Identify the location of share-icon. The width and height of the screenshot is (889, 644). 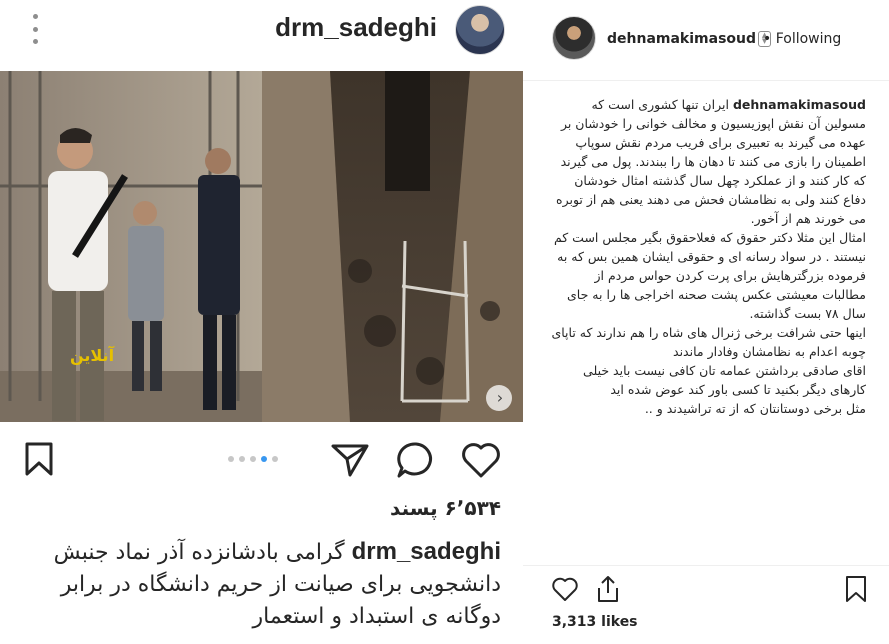
(350, 462).